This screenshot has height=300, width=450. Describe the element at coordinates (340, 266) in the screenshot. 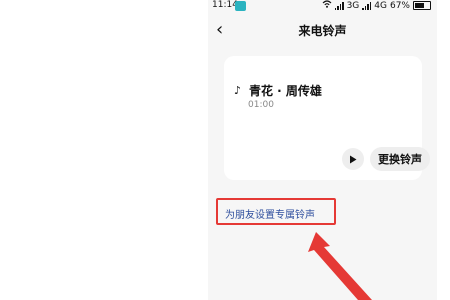

I see `red-arrow-annotation` at that location.